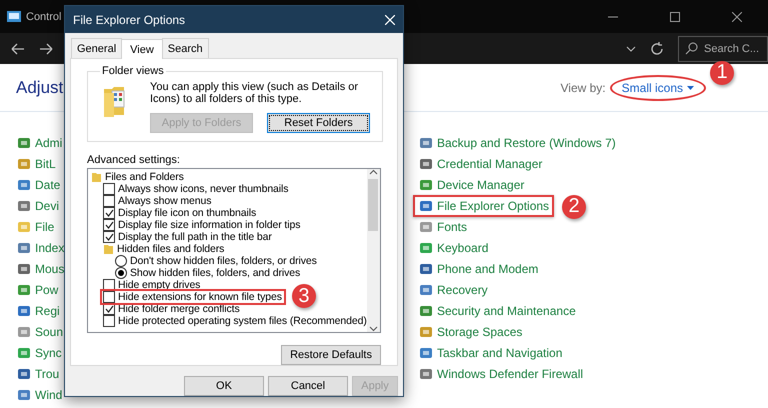  Describe the element at coordinates (46, 49) in the screenshot. I see `forward-arrow-icon` at that location.